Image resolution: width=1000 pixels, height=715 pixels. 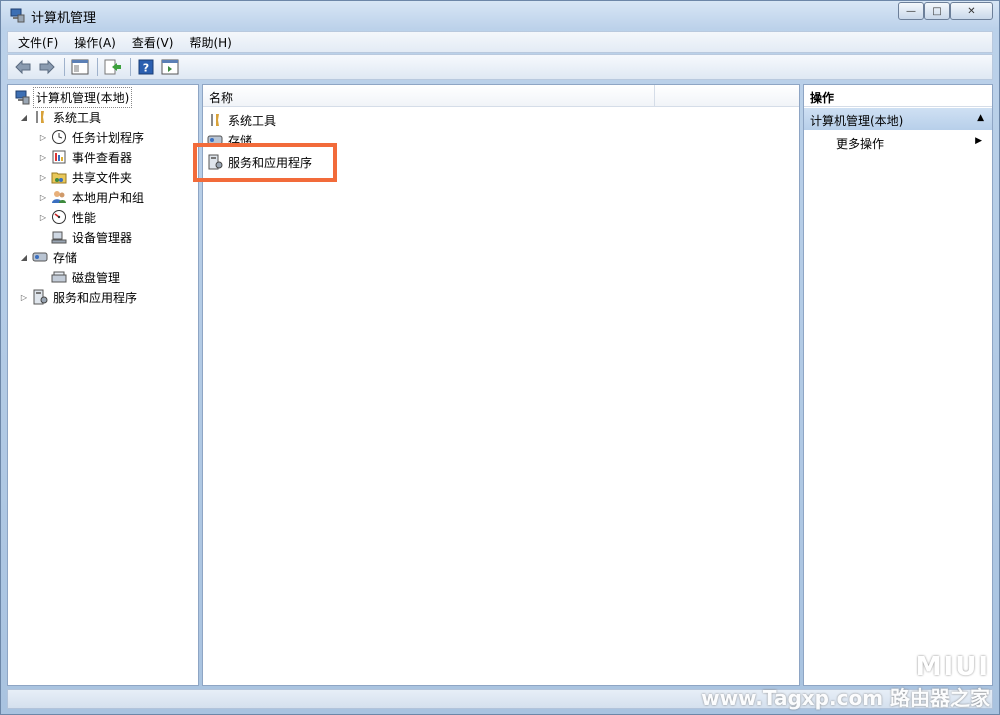 What do you see at coordinates (500, 15) in the screenshot?
I see `title-bar: 计算机管理 — □ ✕` at bounding box center [500, 15].